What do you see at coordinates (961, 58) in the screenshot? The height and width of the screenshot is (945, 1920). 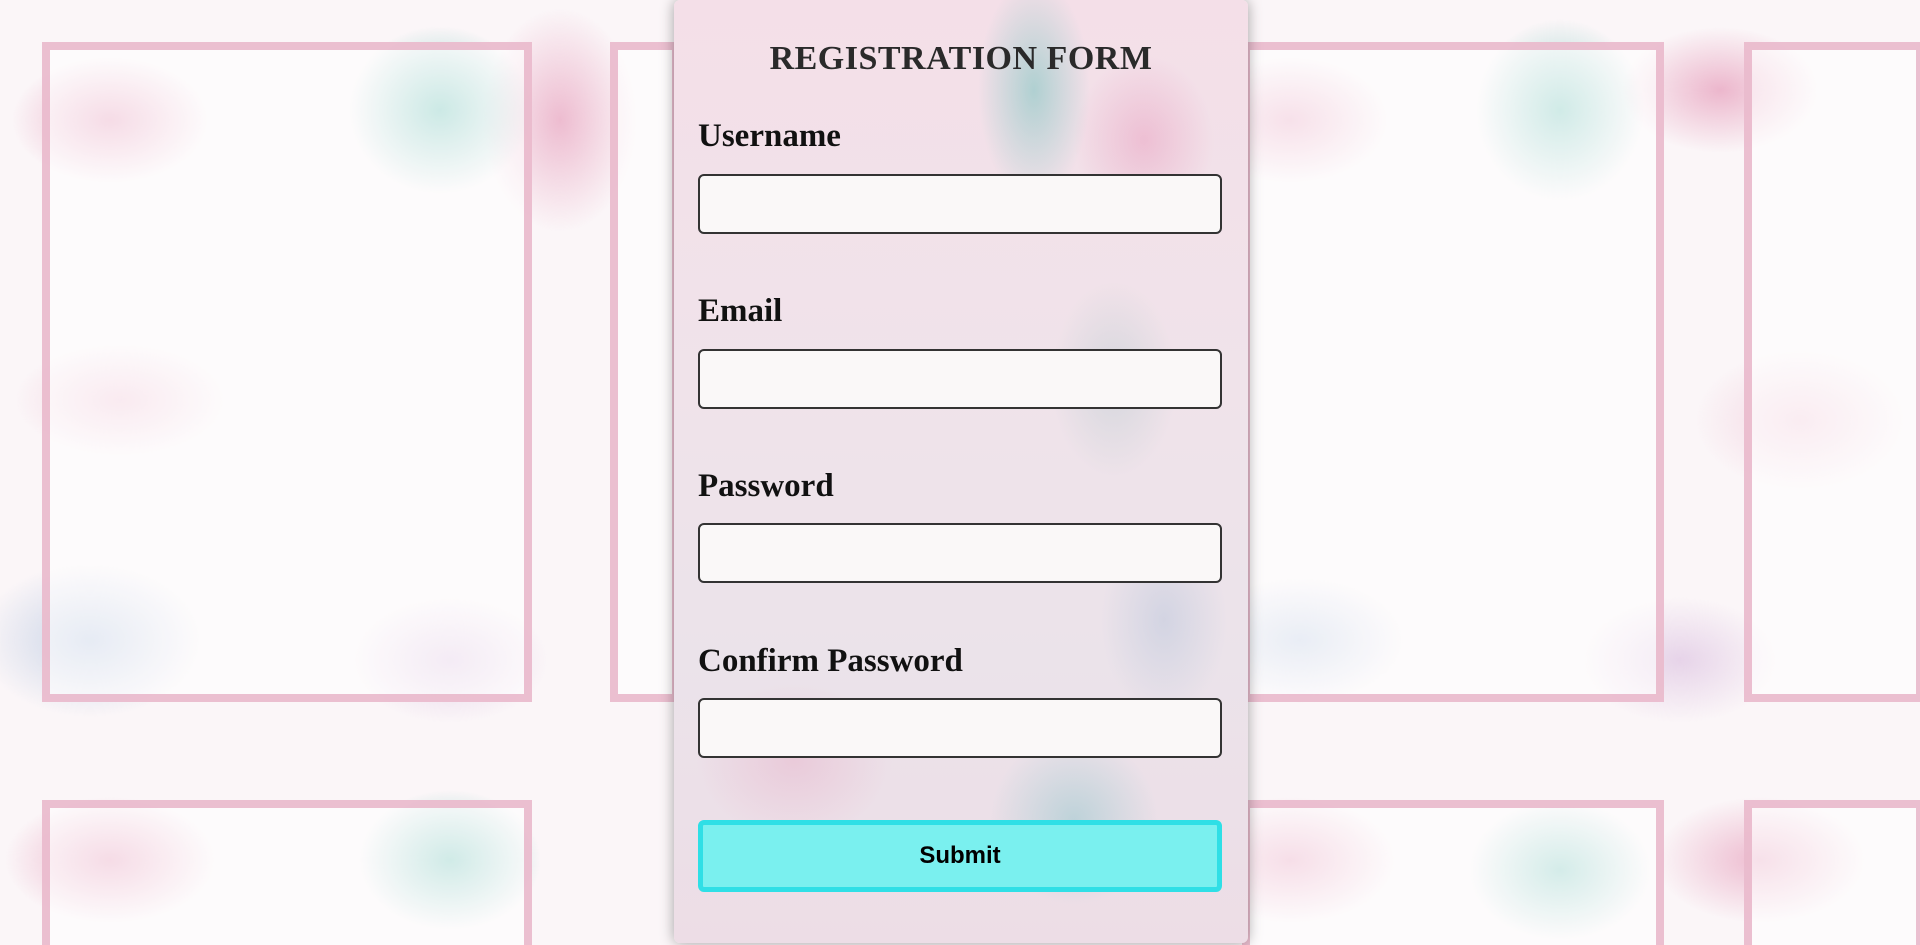 I see `form-title: REGISTRATION FORM` at bounding box center [961, 58].